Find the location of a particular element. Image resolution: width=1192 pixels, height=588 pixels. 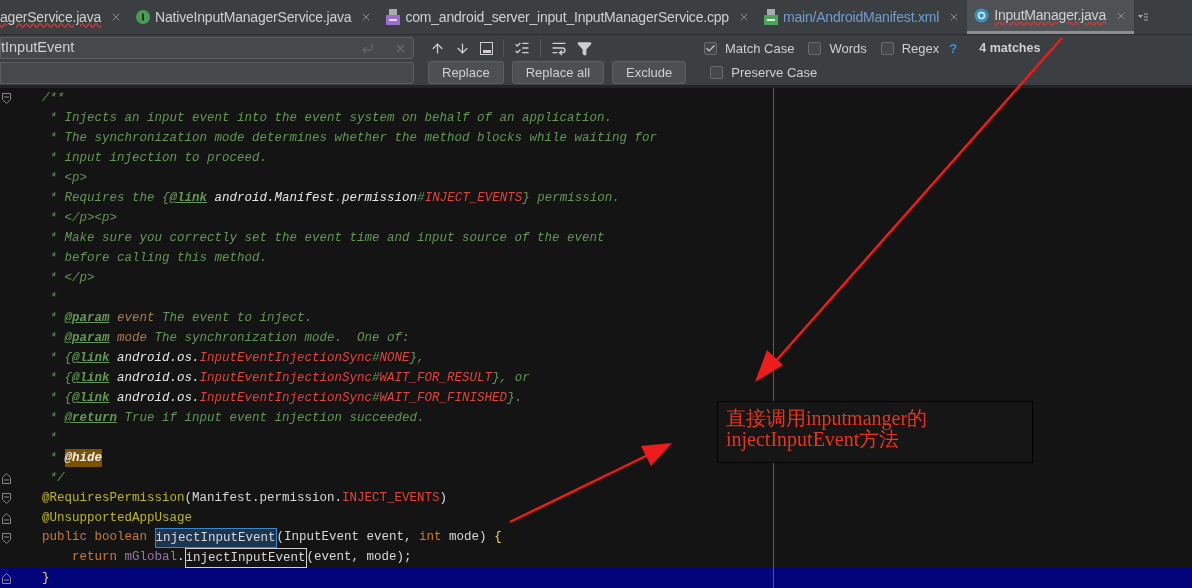

search-match: injectInputEvent is located at coordinates (215, 538).